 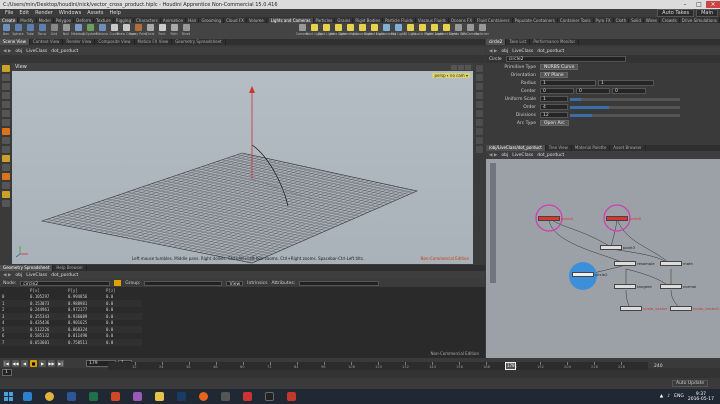 What do you see at coordinates (126, 31) in the screenshot?
I see `shelf-tool-draw-curve: Draw Curve` at bounding box center [126, 31].